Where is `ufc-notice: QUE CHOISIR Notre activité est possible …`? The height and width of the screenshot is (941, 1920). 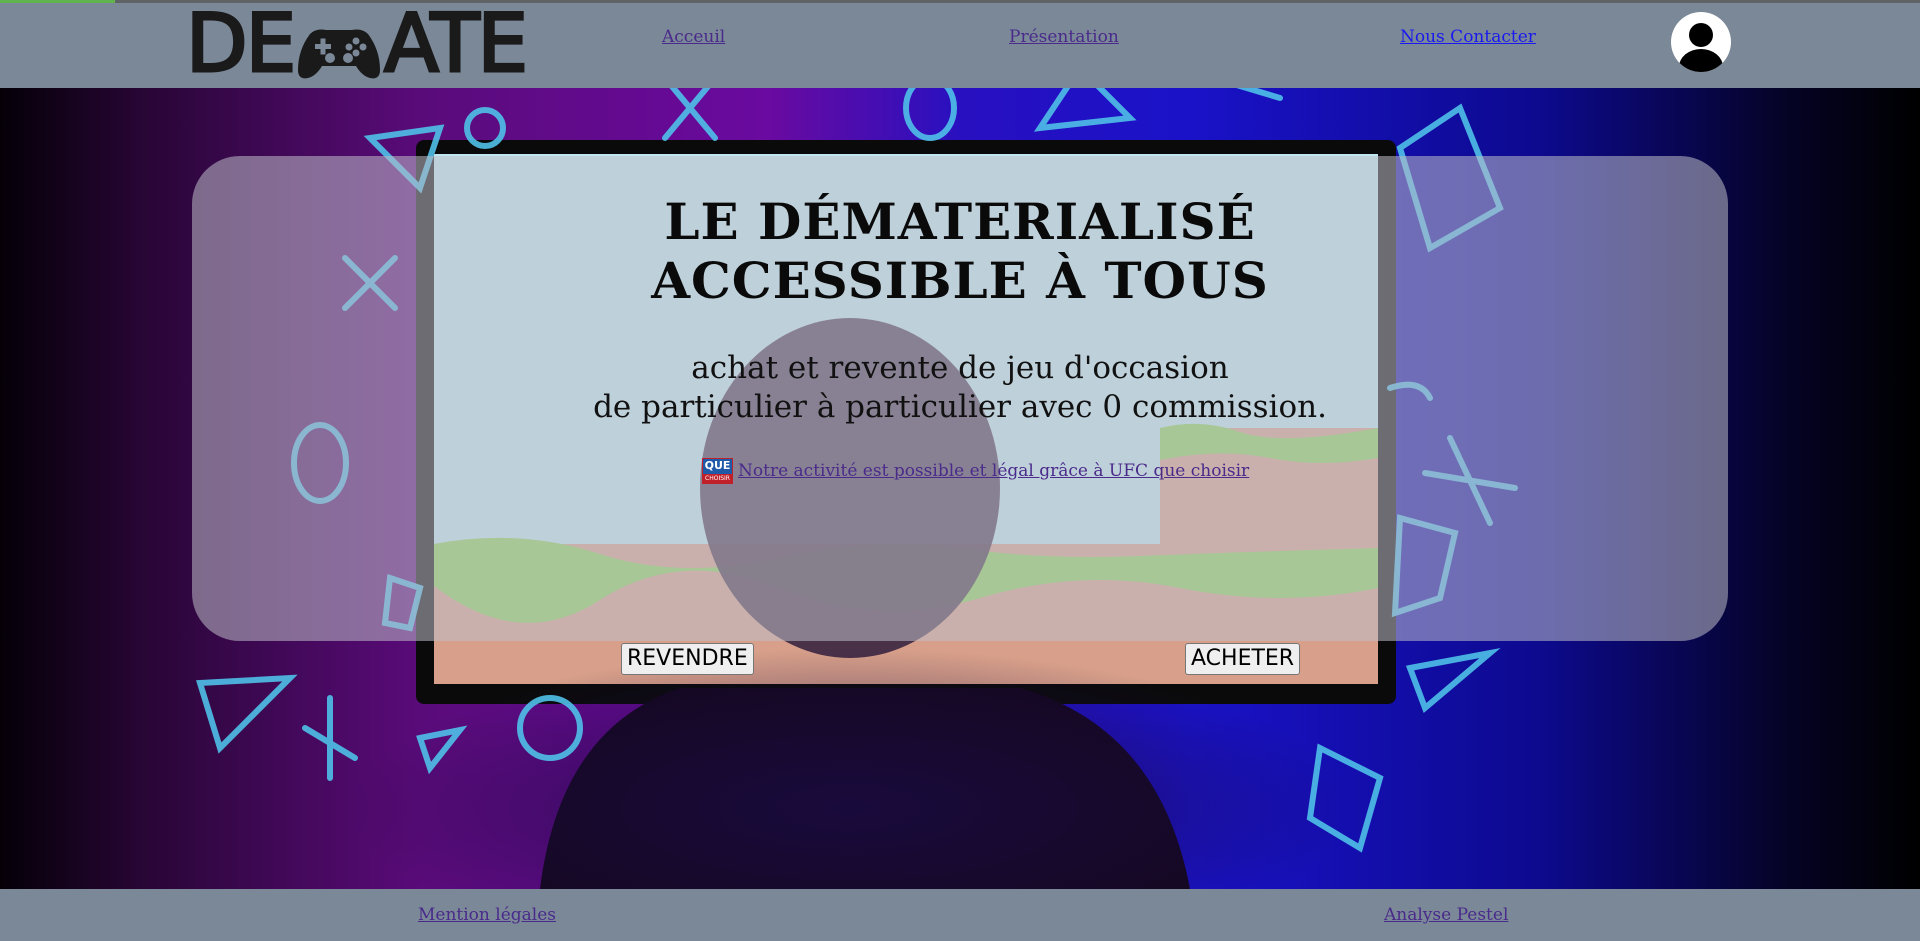
ufc-notice: QUE CHOISIR Notre activité est possible … is located at coordinates (975, 471).